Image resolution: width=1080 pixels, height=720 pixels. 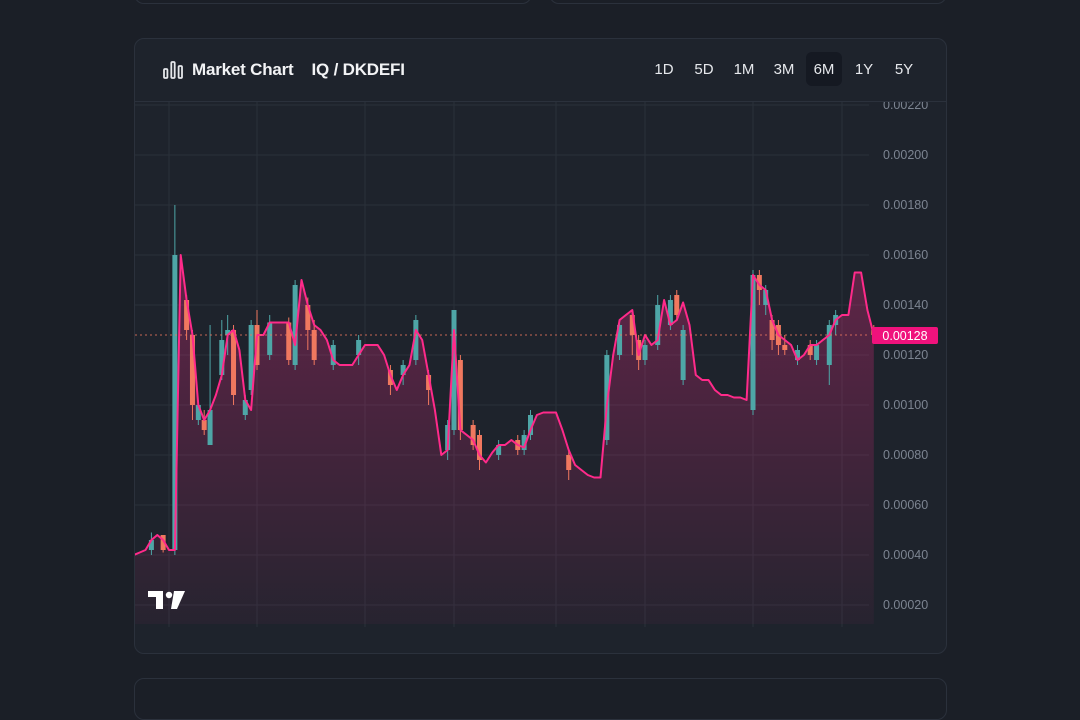 What do you see at coordinates (824, 69) in the screenshot?
I see `range-6m-button: 6M` at bounding box center [824, 69].